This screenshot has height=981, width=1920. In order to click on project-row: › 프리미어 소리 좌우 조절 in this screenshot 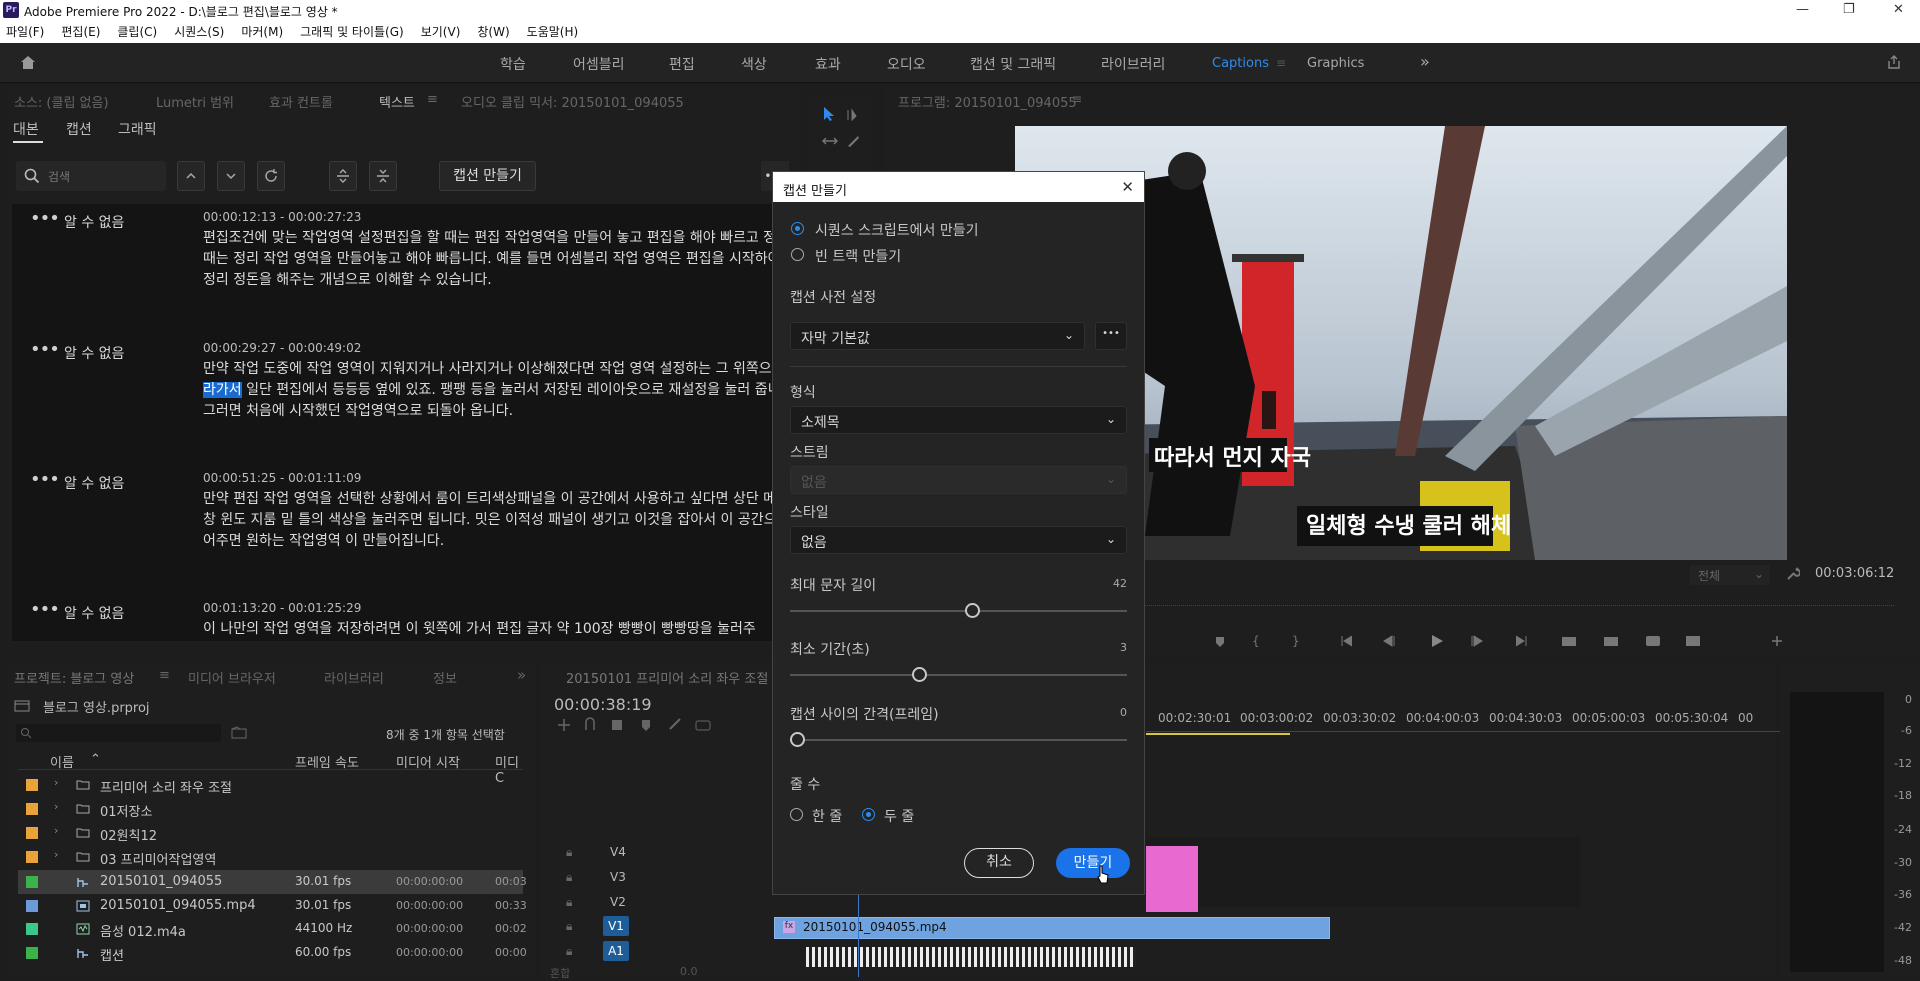, I will do `click(270, 785)`.